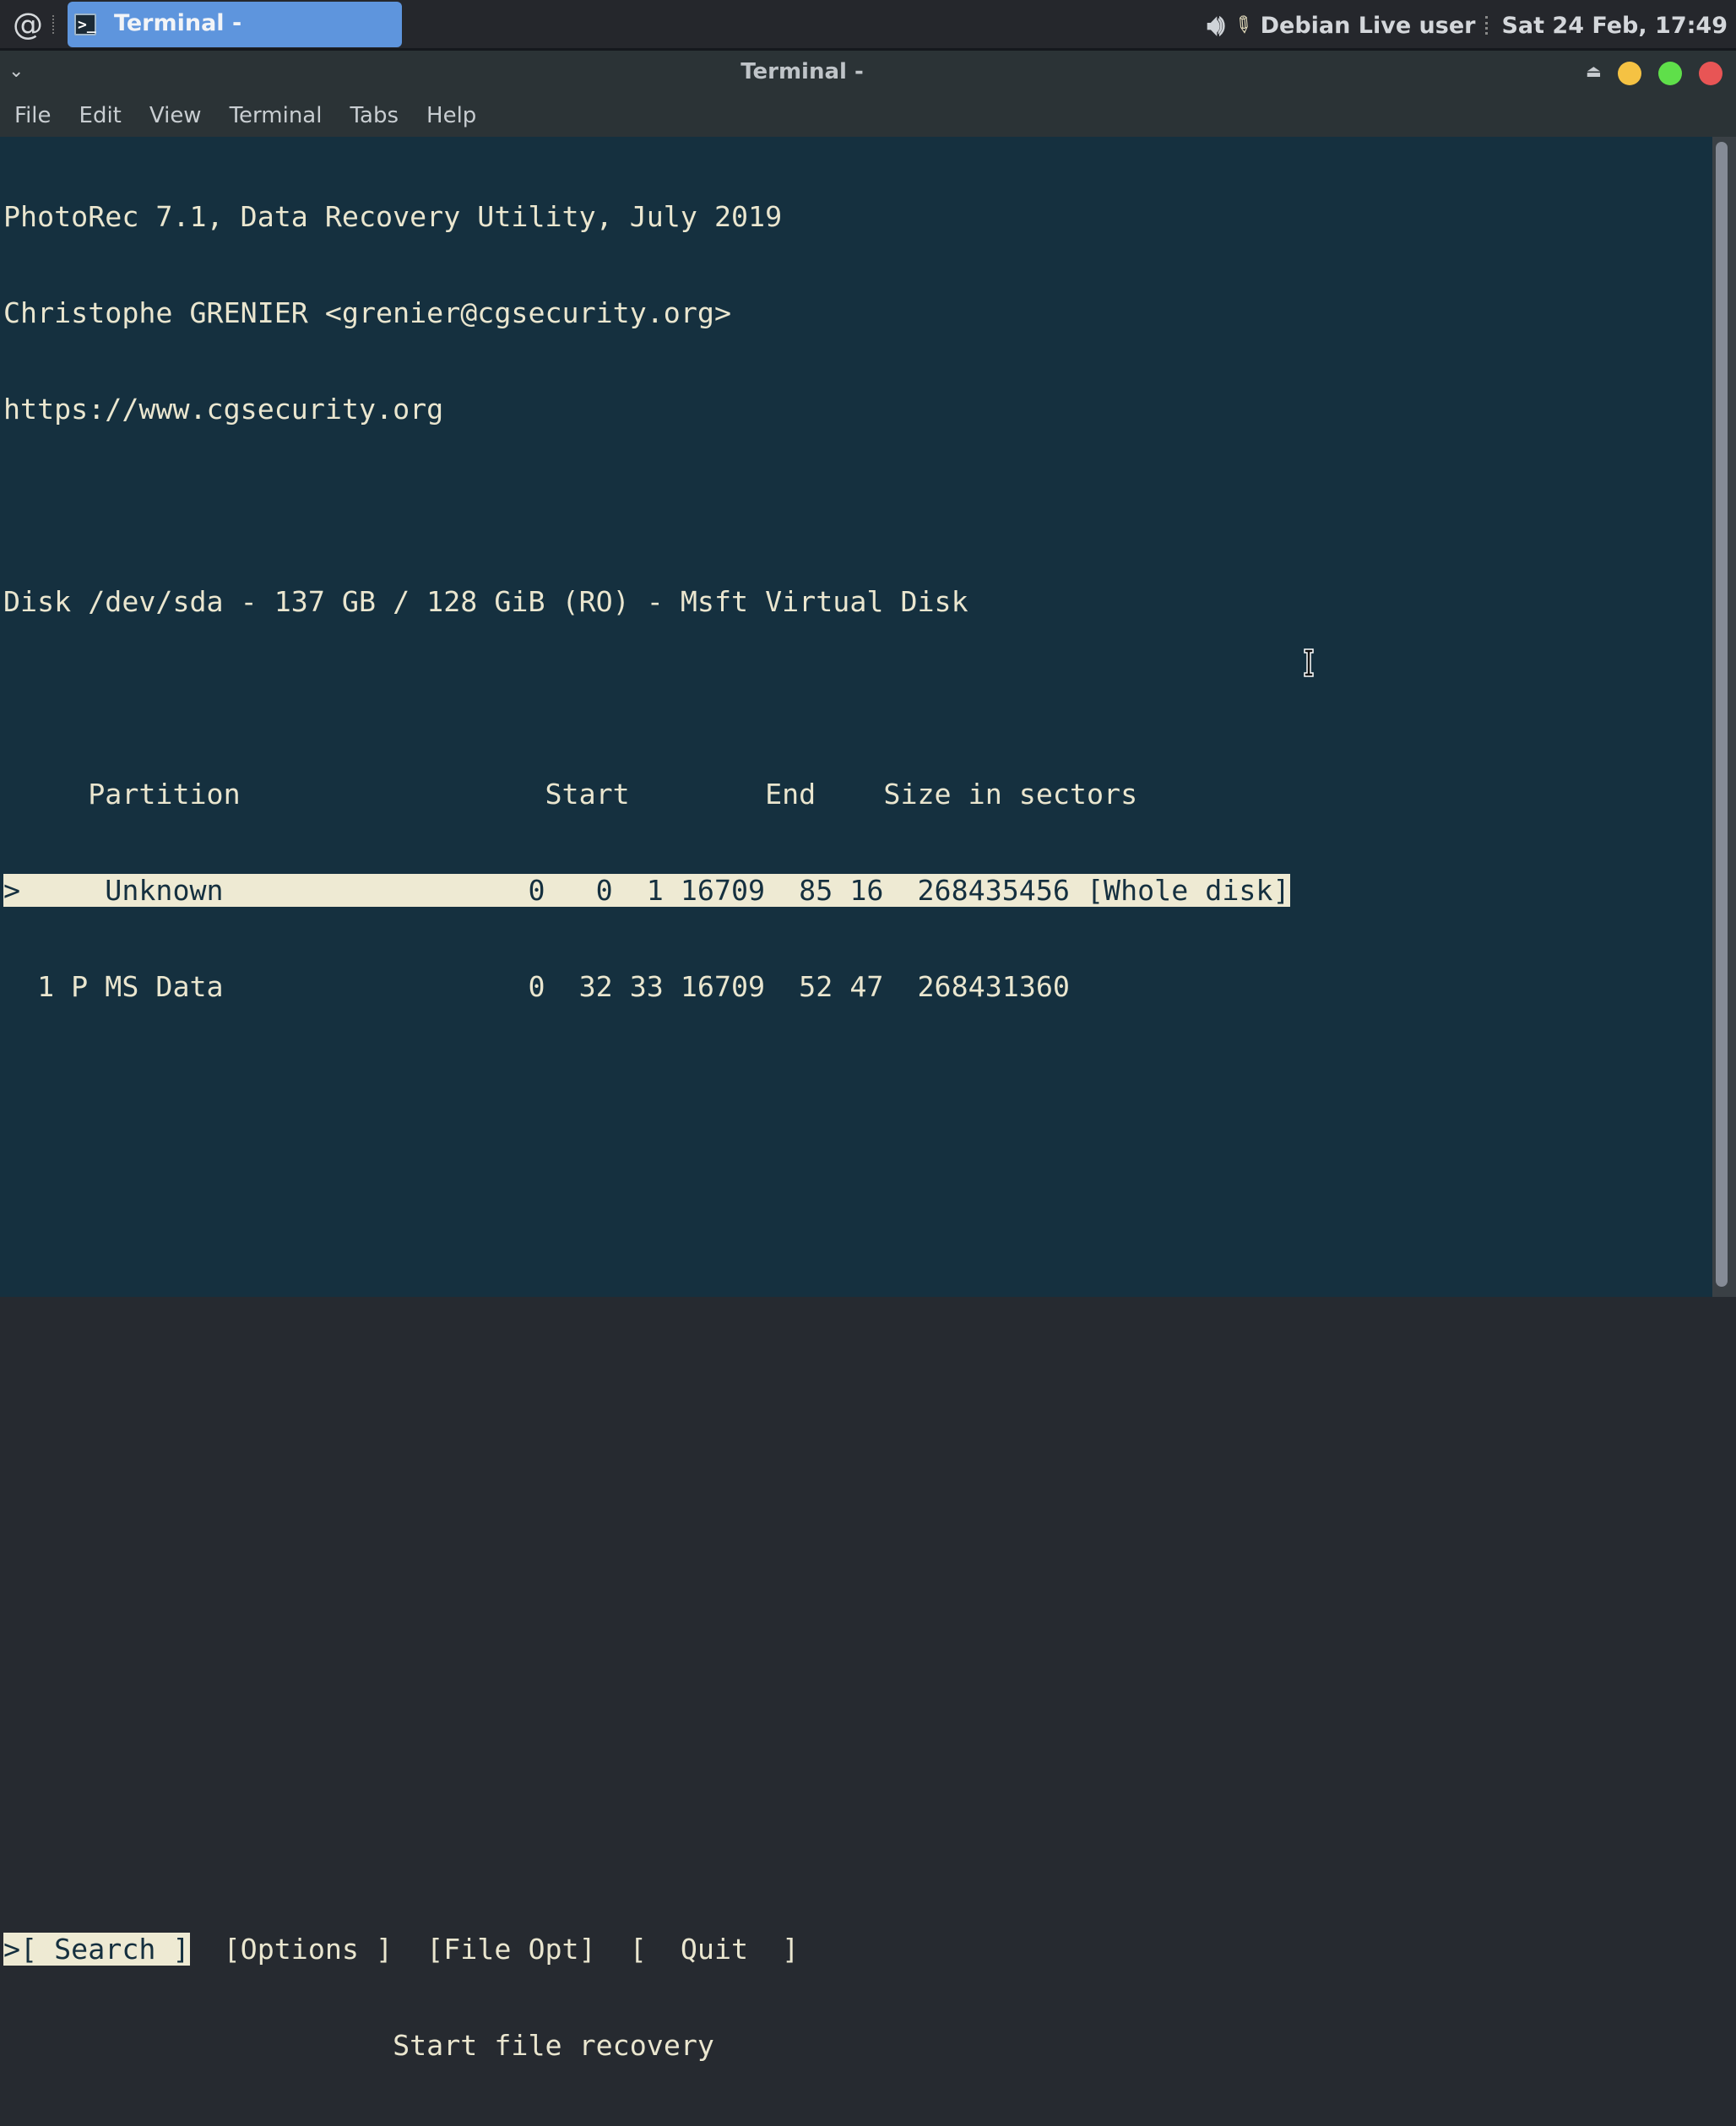 The height and width of the screenshot is (2126, 1736). I want to click on search-button: >[ Search ], so click(96, 1949).